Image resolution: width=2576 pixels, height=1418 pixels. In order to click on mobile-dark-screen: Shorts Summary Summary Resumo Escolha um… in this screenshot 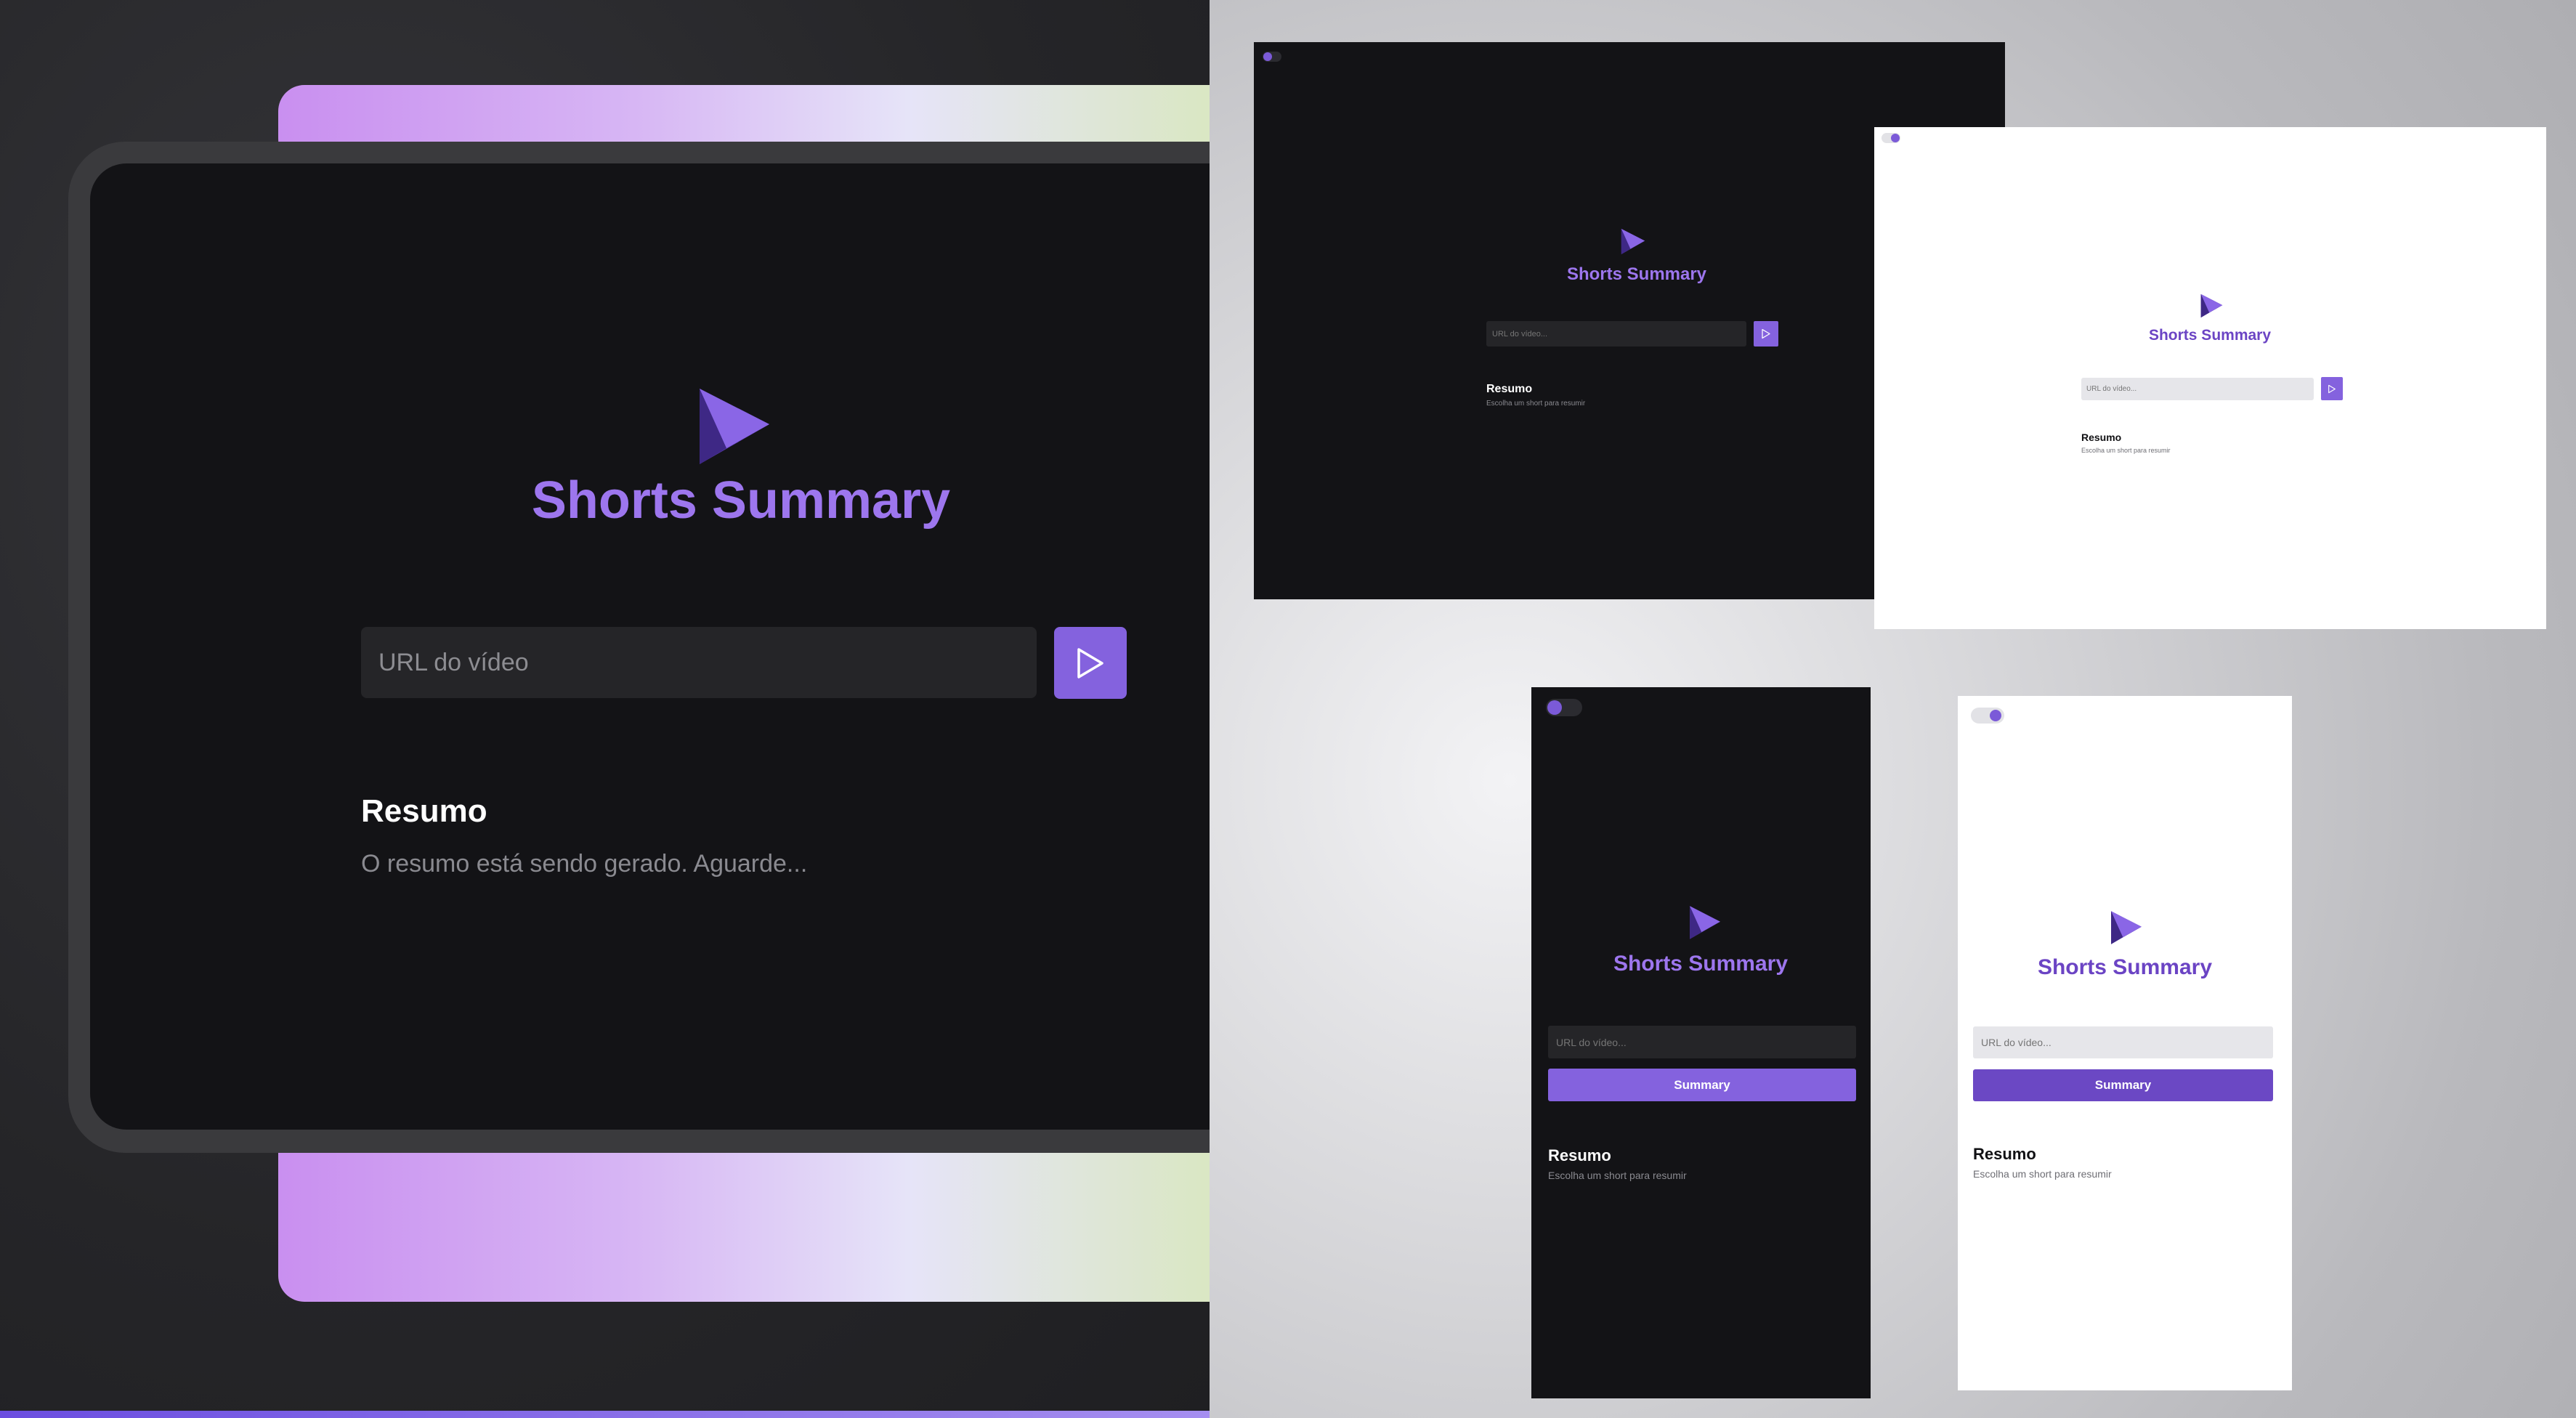, I will do `click(1701, 1042)`.